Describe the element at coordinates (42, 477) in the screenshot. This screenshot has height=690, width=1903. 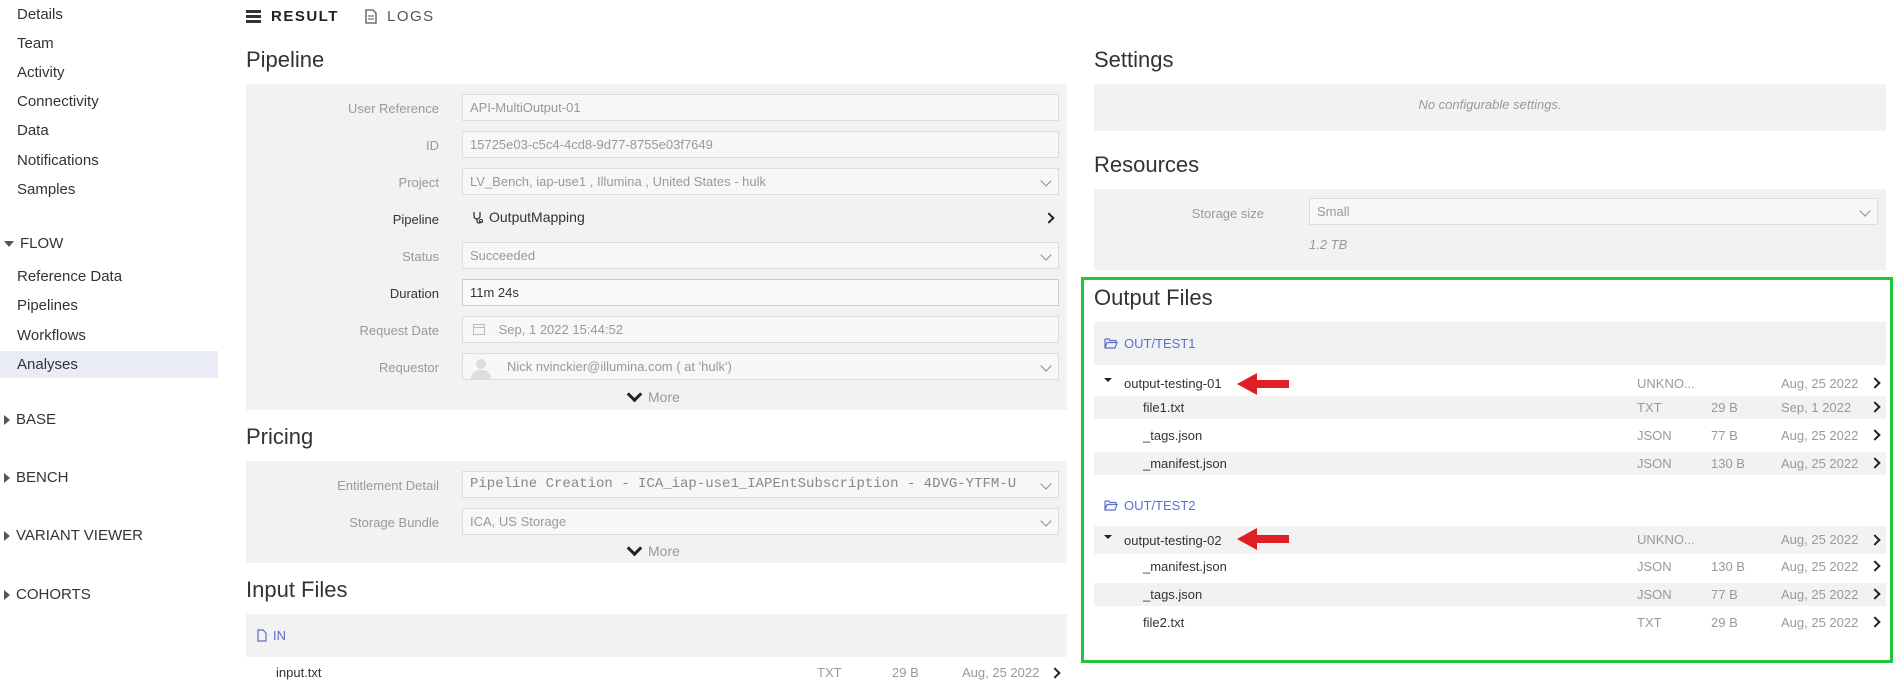
I see `sidebar-section-label: BENCH` at that location.